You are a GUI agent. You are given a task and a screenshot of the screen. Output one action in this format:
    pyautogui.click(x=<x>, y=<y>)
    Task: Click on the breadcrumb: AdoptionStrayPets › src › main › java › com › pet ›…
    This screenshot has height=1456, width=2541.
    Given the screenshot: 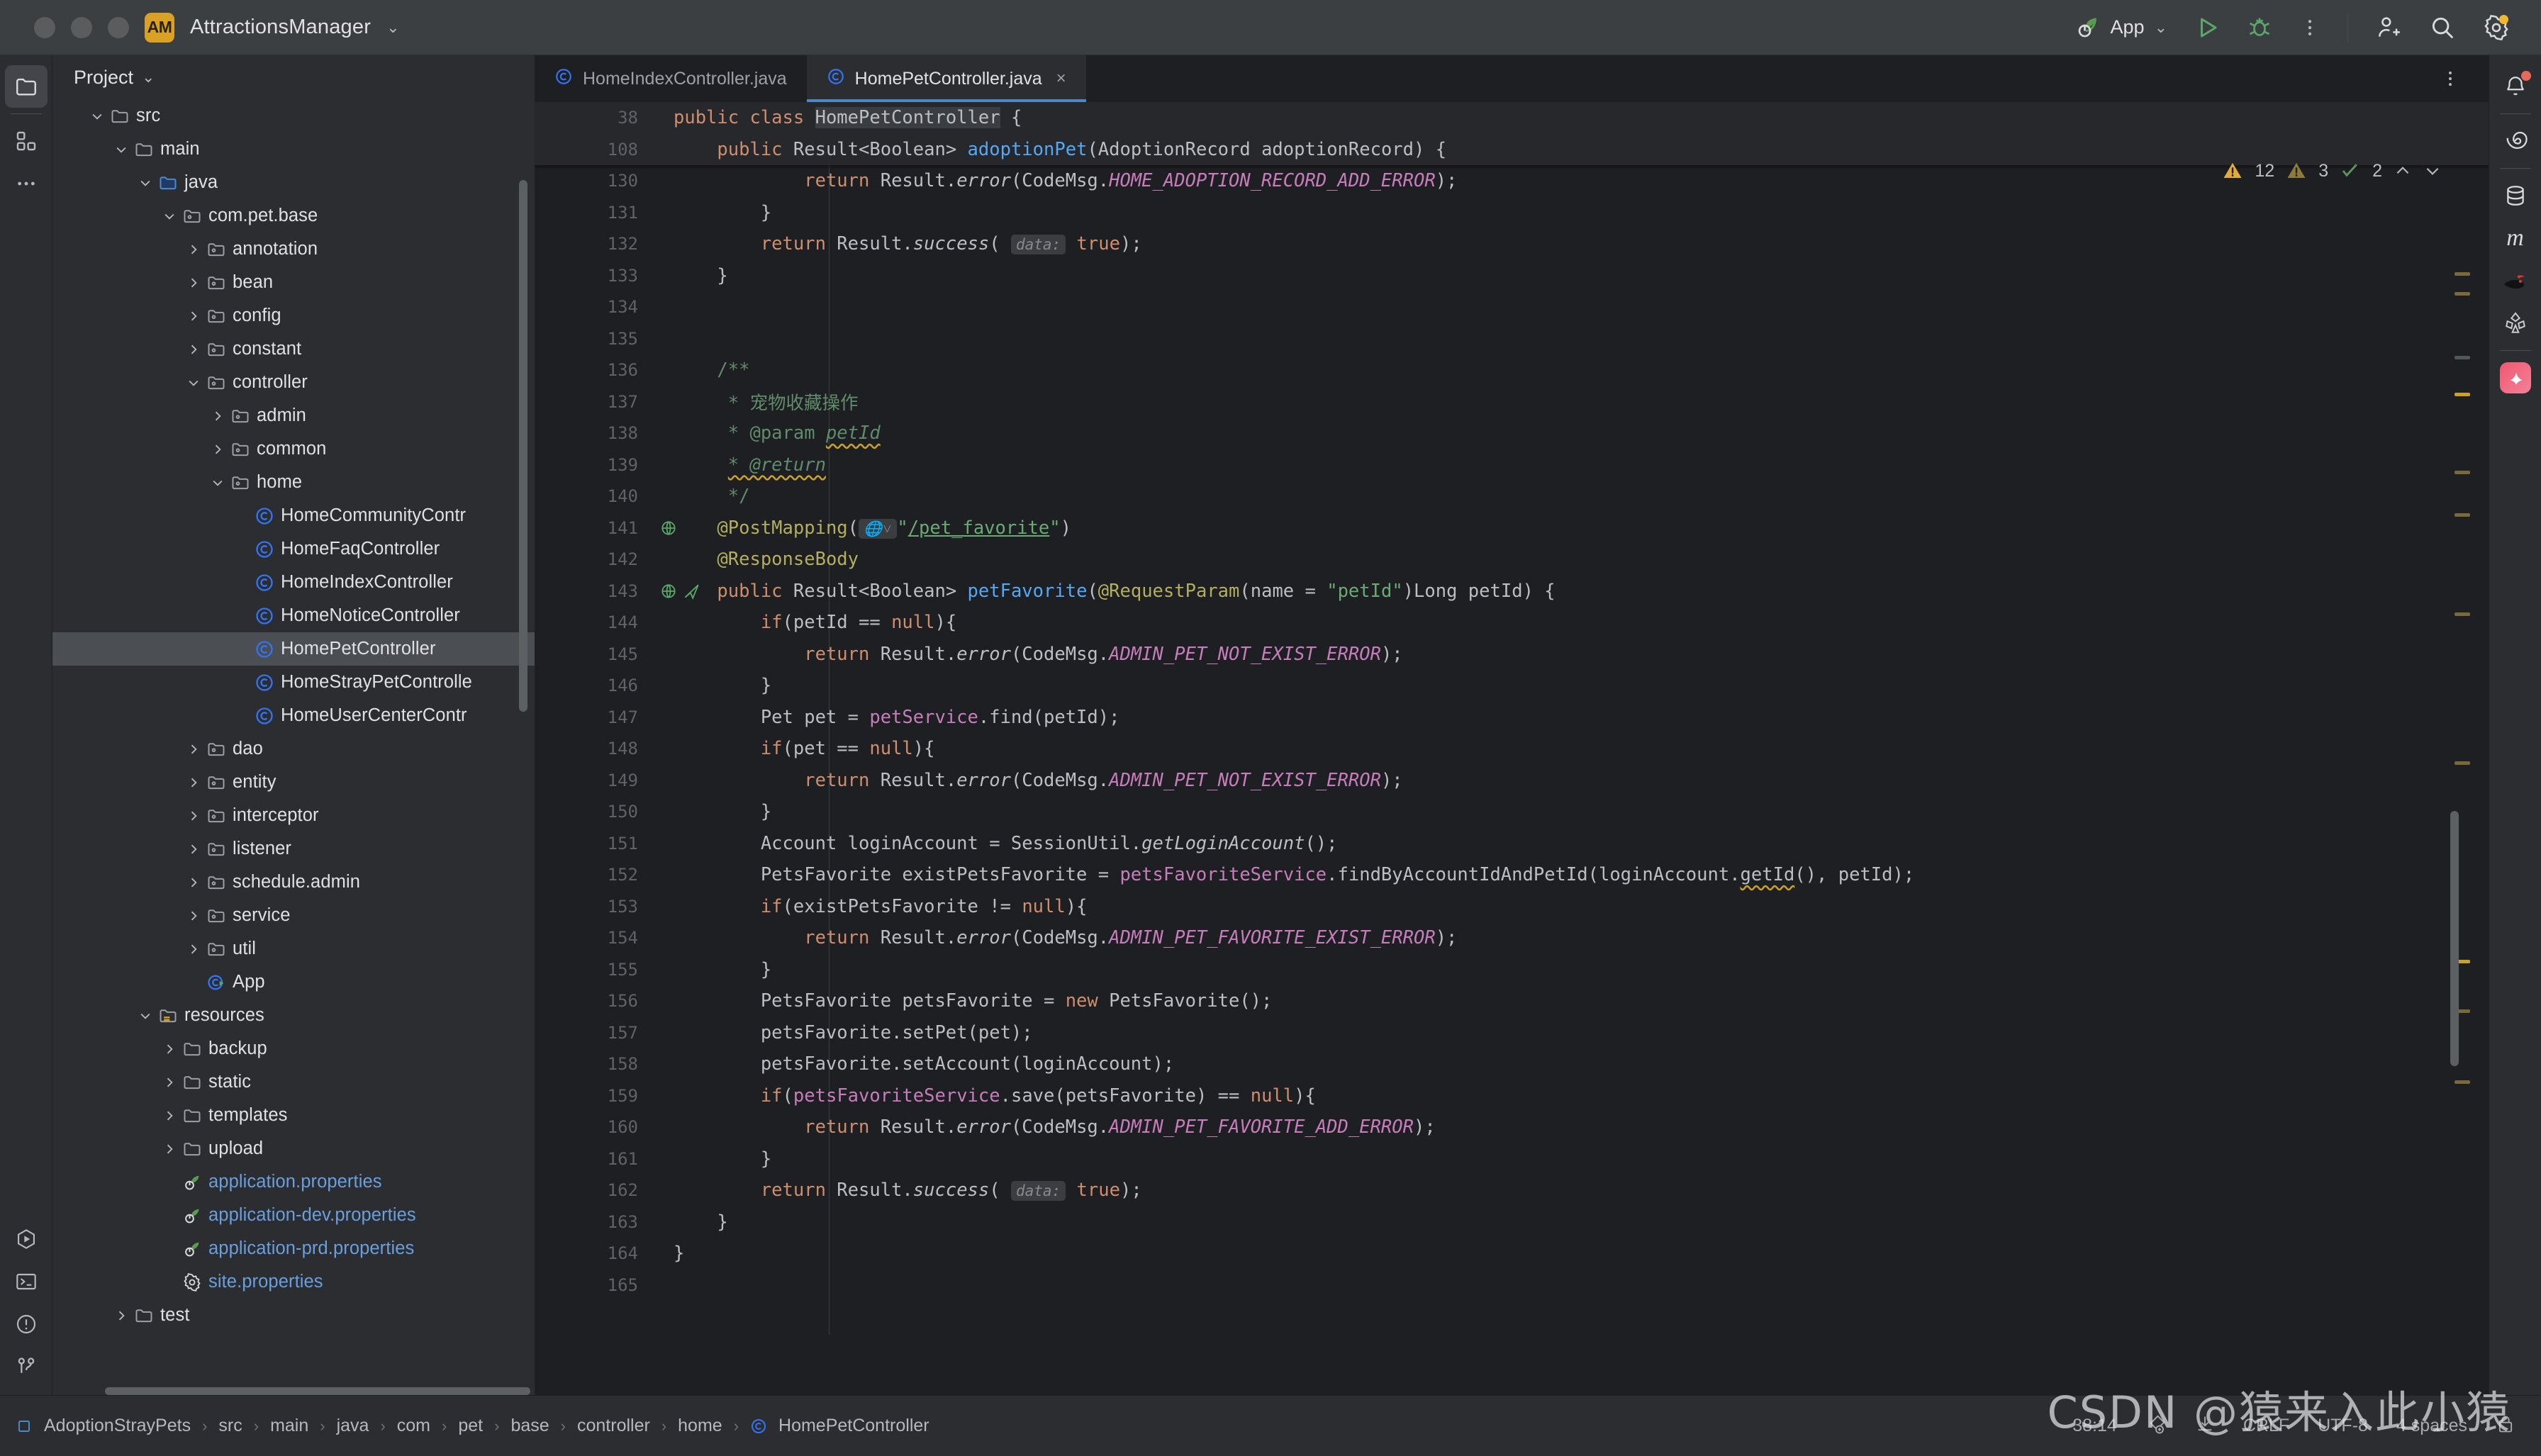 What is the action you would take?
    pyautogui.click(x=464, y=1426)
    